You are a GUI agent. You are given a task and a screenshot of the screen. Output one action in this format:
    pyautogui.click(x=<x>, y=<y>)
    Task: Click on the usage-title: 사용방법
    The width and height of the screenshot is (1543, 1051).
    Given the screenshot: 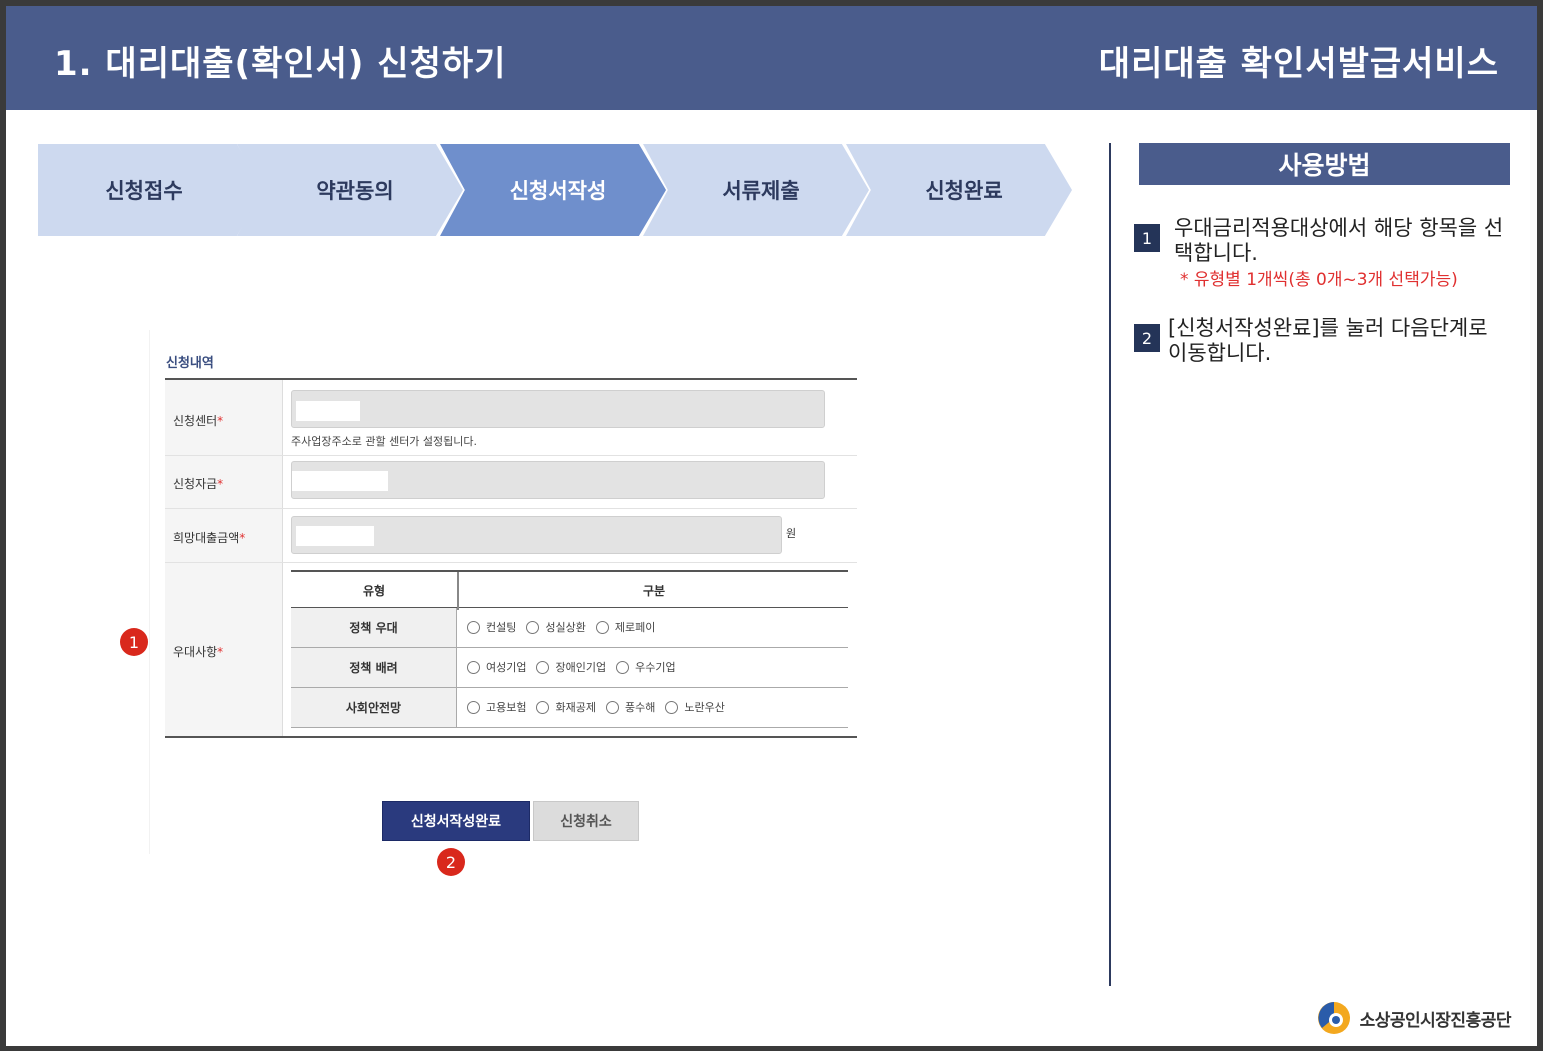 What is the action you would take?
    pyautogui.click(x=1324, y=164)
    